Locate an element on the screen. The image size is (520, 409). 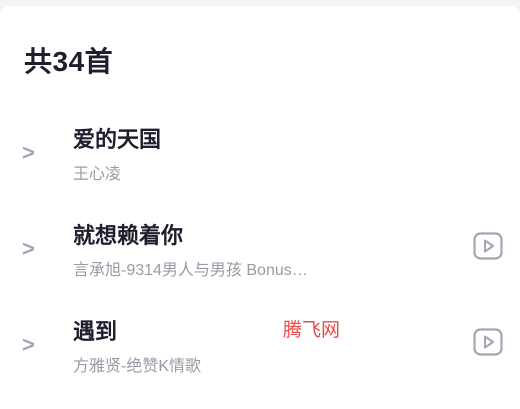
song-artist: 方雅贤-绝赞K情歌 is located at coordinates (137, 366).